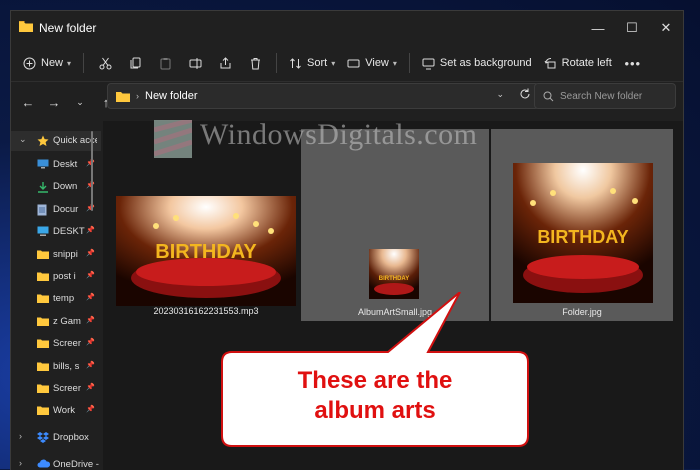 The width and height of the screenshot is (700, 470). I want to click on sort-label: Sort, so click(317, 63).